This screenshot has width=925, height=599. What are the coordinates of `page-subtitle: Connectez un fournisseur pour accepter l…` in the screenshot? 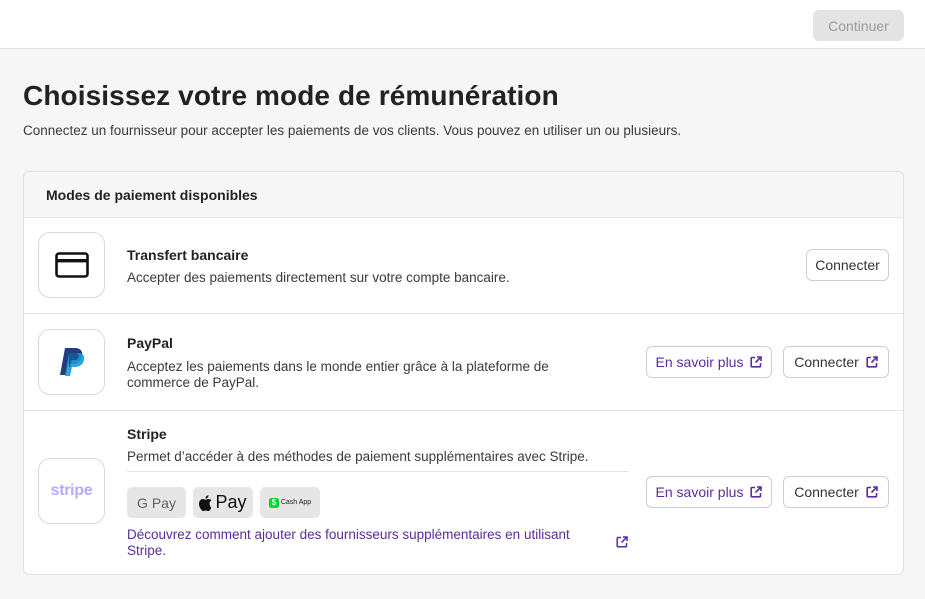 It's located at (352, 130).